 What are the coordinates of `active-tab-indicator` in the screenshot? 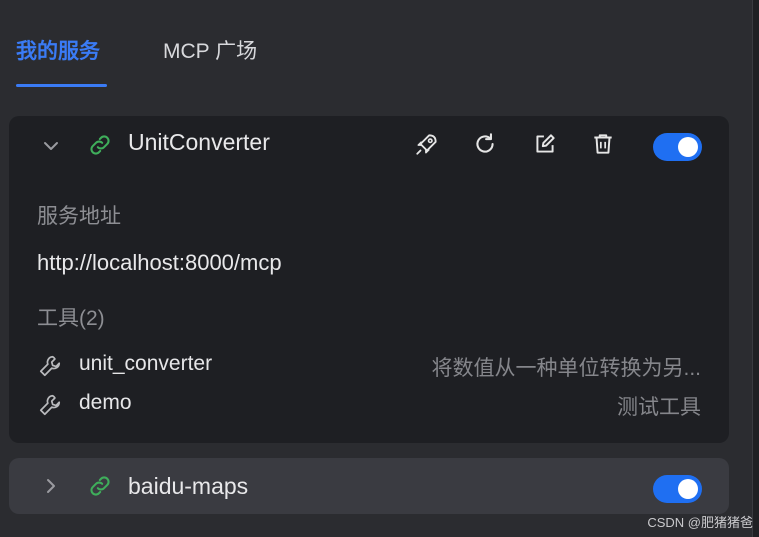 It's located at (61, 85).